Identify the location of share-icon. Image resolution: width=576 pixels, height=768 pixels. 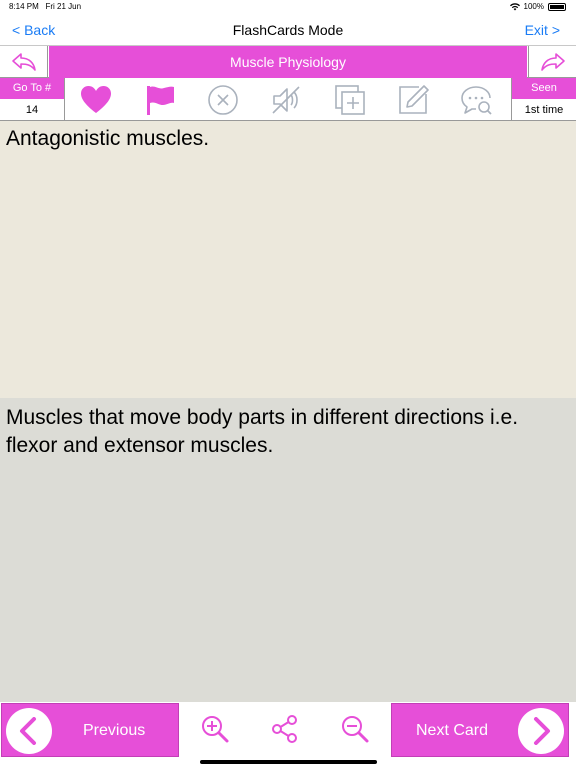
(284, 729).